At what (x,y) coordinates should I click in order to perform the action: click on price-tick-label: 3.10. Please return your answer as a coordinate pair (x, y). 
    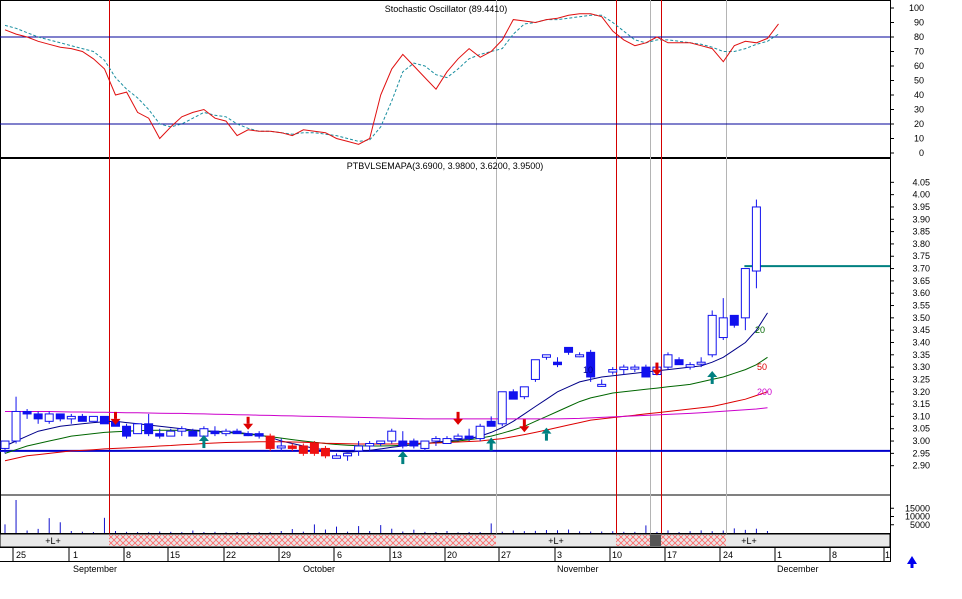
    Looking at the image, I should click on (921, 416).